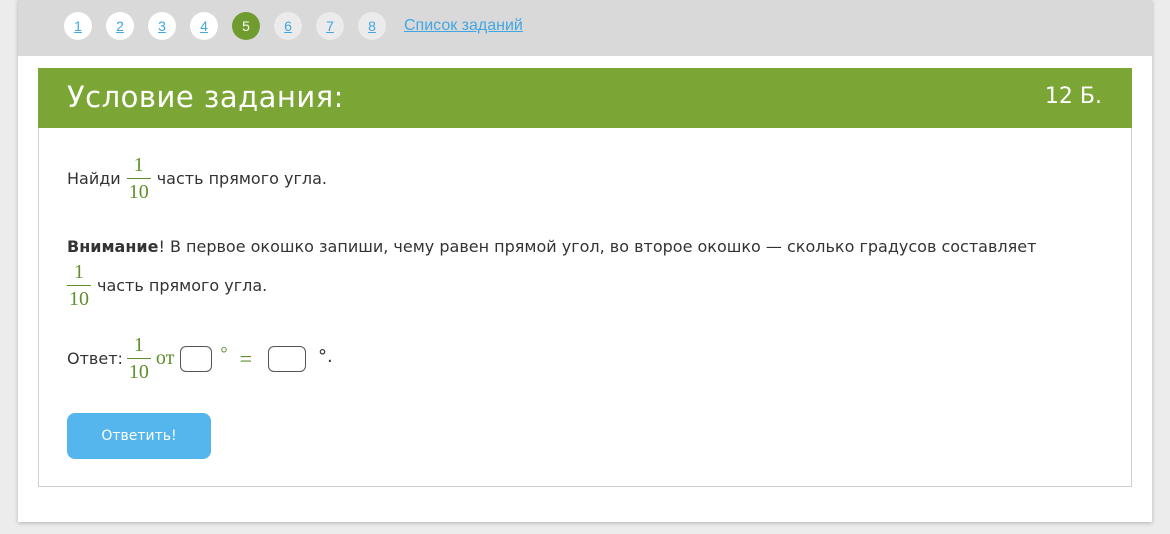 The height and width of the screenshot is (534, 1170). What do you see at coordinates (138, 358) in the screenshot?
I see `fraction-one-tenth-3: 1 10` at bounding box center [138, 358].